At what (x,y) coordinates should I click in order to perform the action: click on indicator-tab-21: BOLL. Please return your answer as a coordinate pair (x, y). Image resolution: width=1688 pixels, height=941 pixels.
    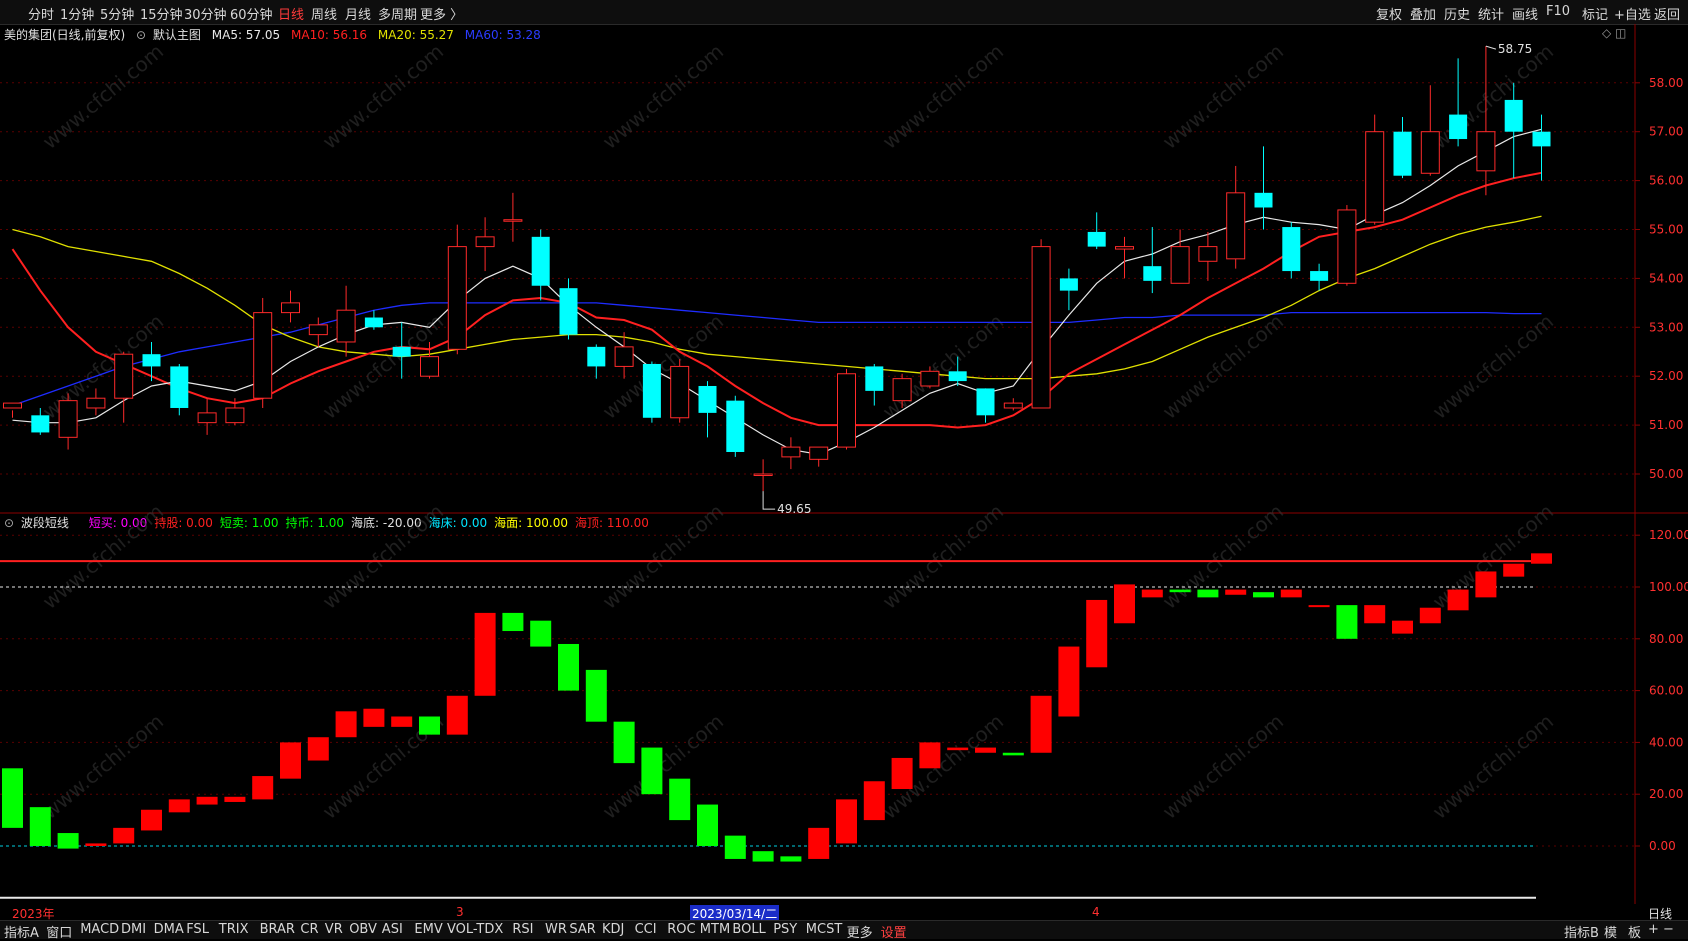
    Looking at the image, I should click on (748, 929).